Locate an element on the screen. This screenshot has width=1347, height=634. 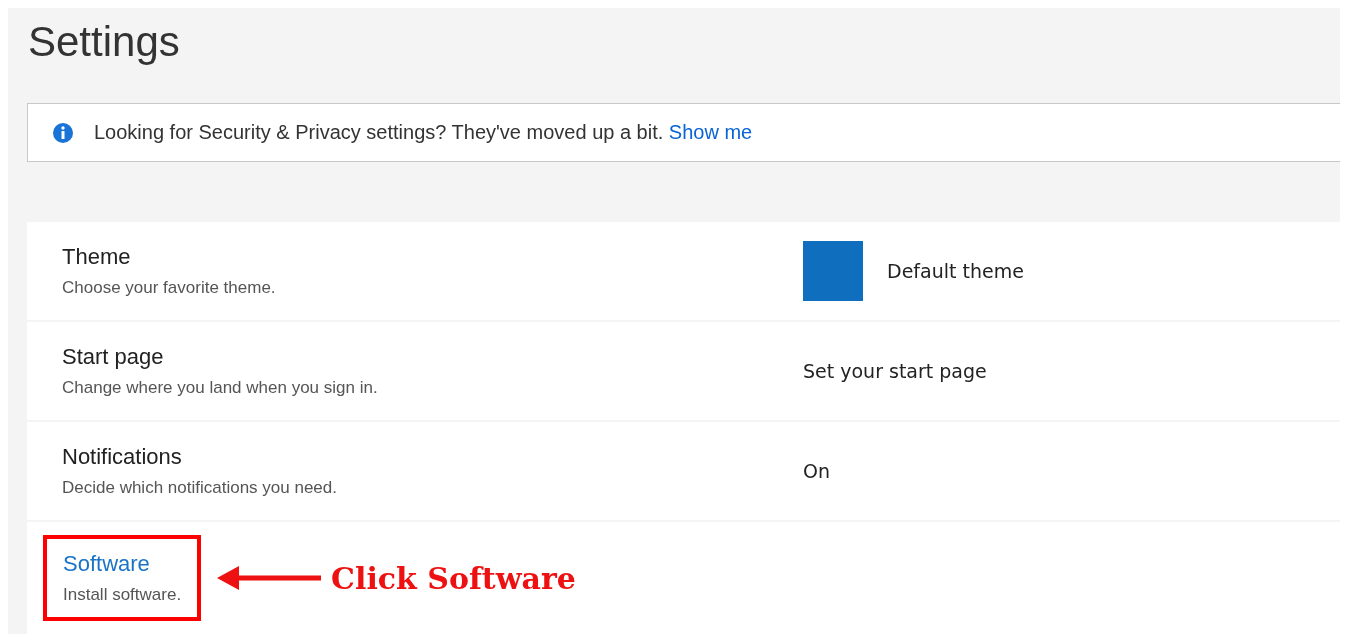
setting-description: Choose your favorite theme. is located at coordinates (169, 288).